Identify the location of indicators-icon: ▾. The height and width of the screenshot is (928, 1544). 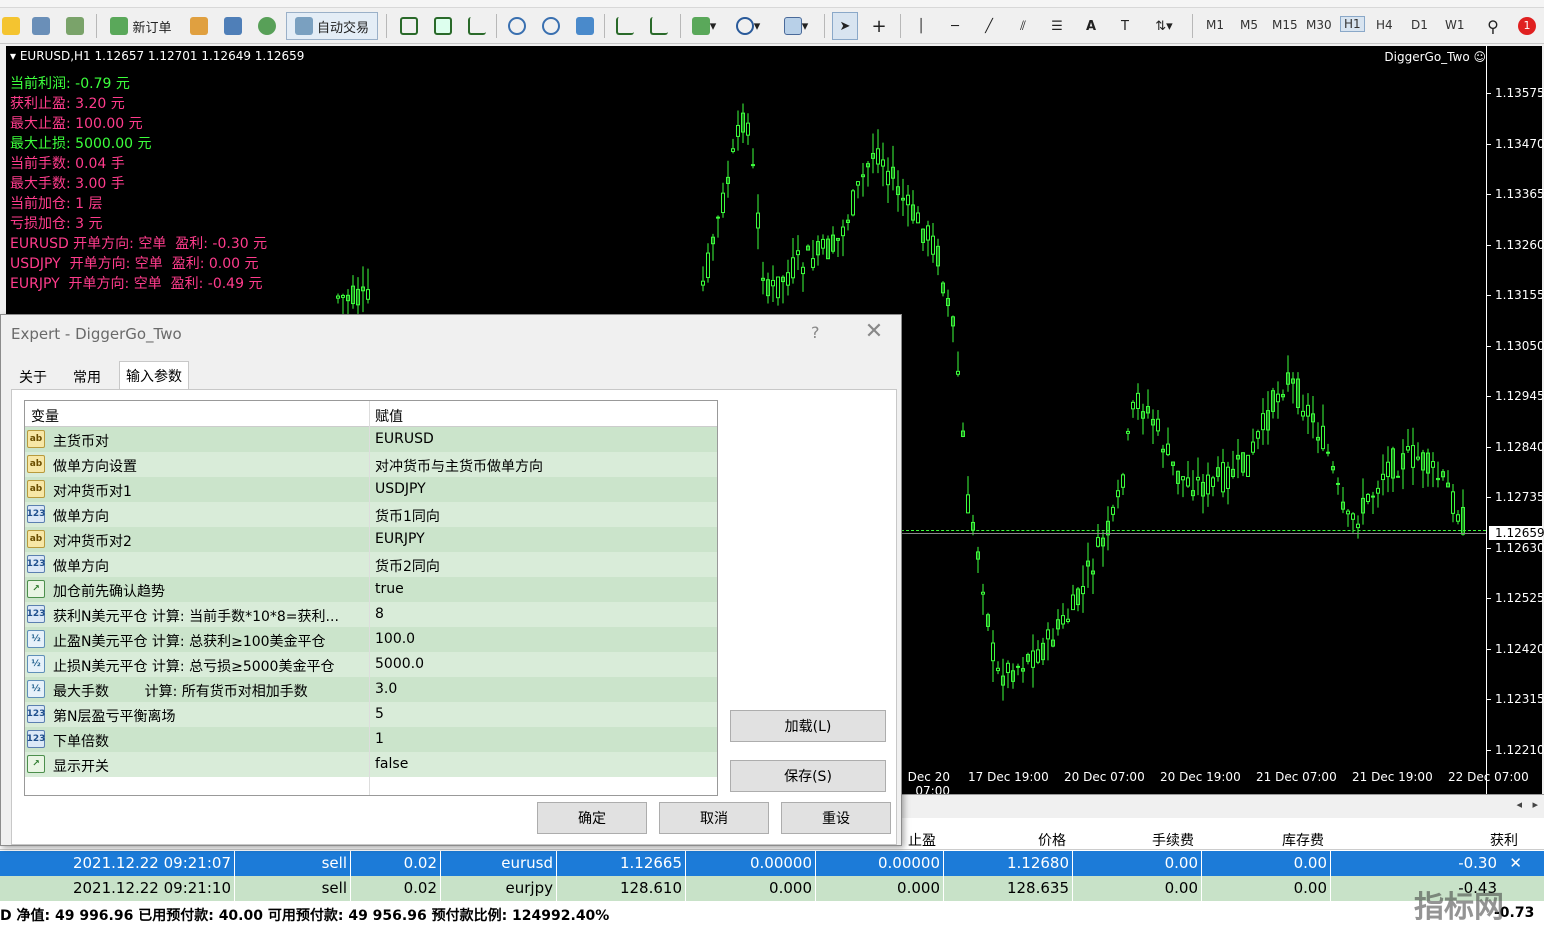
(704, 26).